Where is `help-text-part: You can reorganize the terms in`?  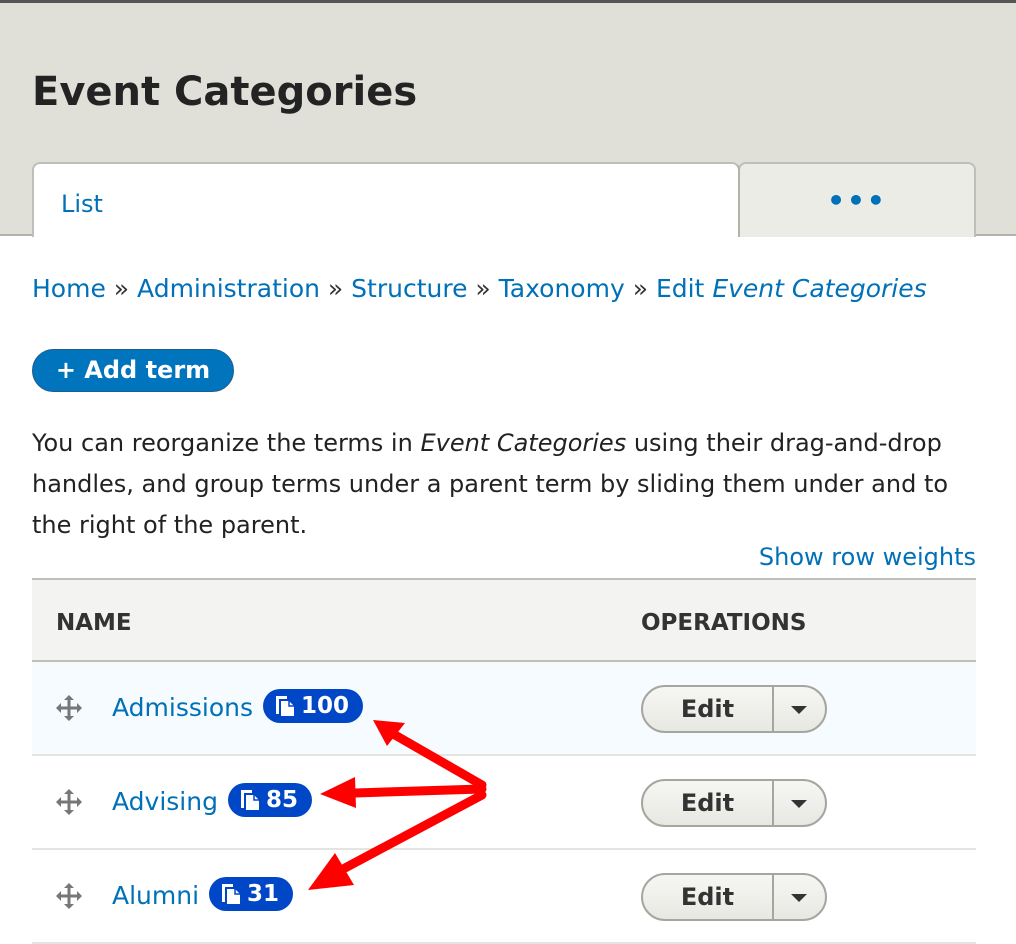 help-text-part: You can reorganize the terms in is located at coordinates (226, 443).